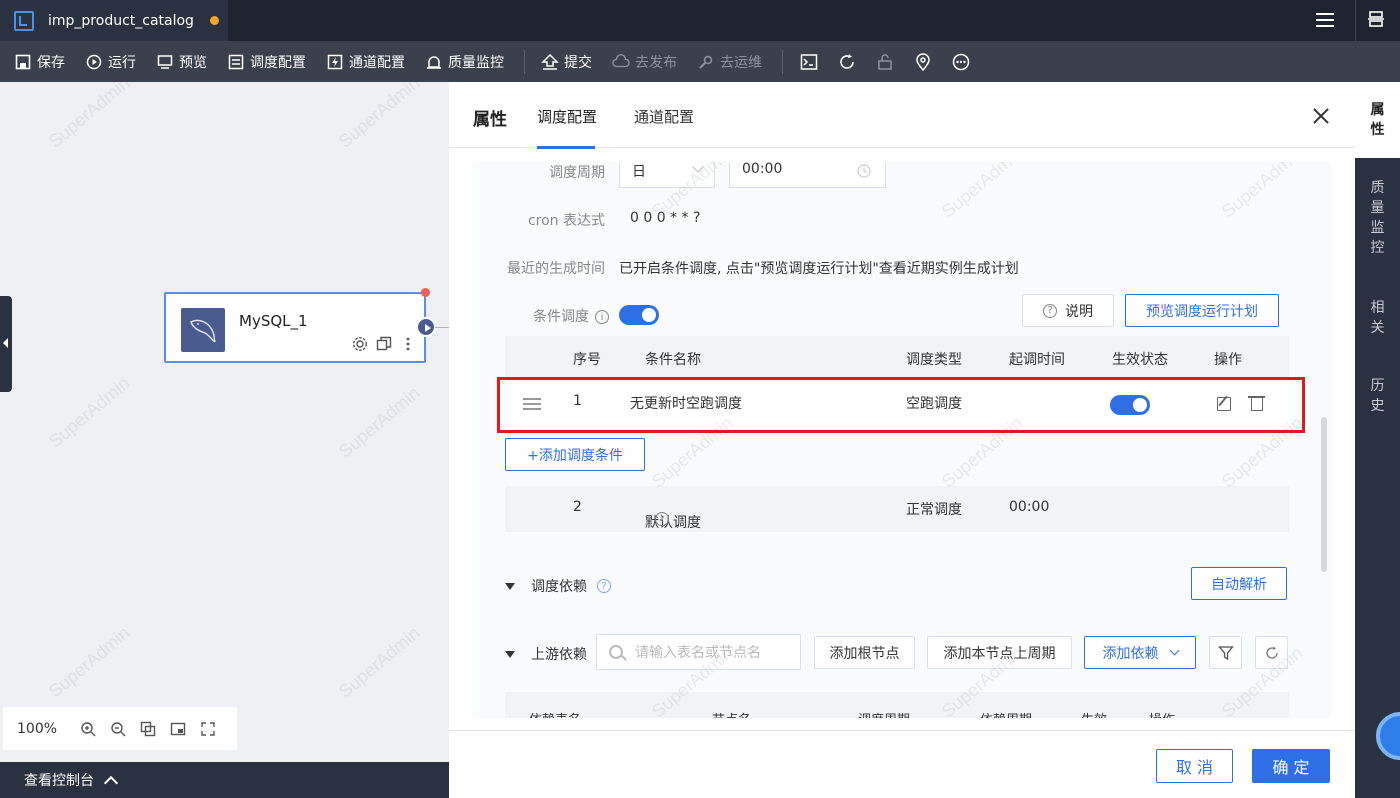  What do you see at coordinates (782, 61) in the screenshot?
I see `toolbar-divider` at bounding box center [782, 61].